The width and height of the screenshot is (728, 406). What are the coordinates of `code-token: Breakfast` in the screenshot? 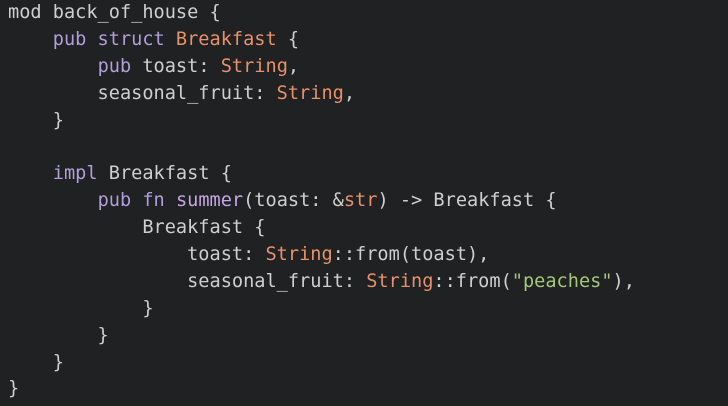 It's located at (226, 39).